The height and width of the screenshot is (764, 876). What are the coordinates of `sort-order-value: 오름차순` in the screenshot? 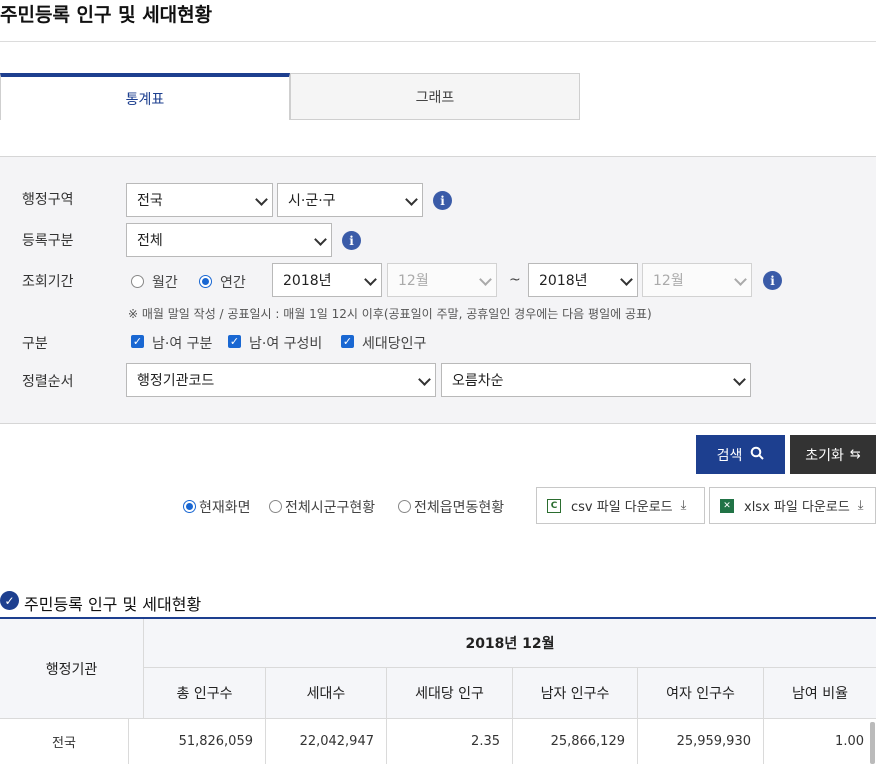 It's located at (478, 381).